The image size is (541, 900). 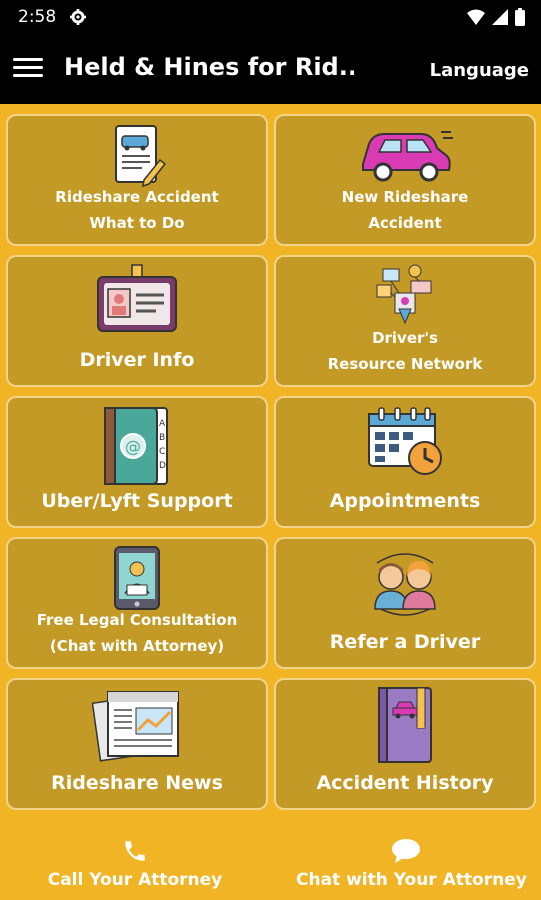 What do you see at coordinates (137, 360) in the screenshot?
I see `tile-label: Driver Info` at bounding box center [137, 360].